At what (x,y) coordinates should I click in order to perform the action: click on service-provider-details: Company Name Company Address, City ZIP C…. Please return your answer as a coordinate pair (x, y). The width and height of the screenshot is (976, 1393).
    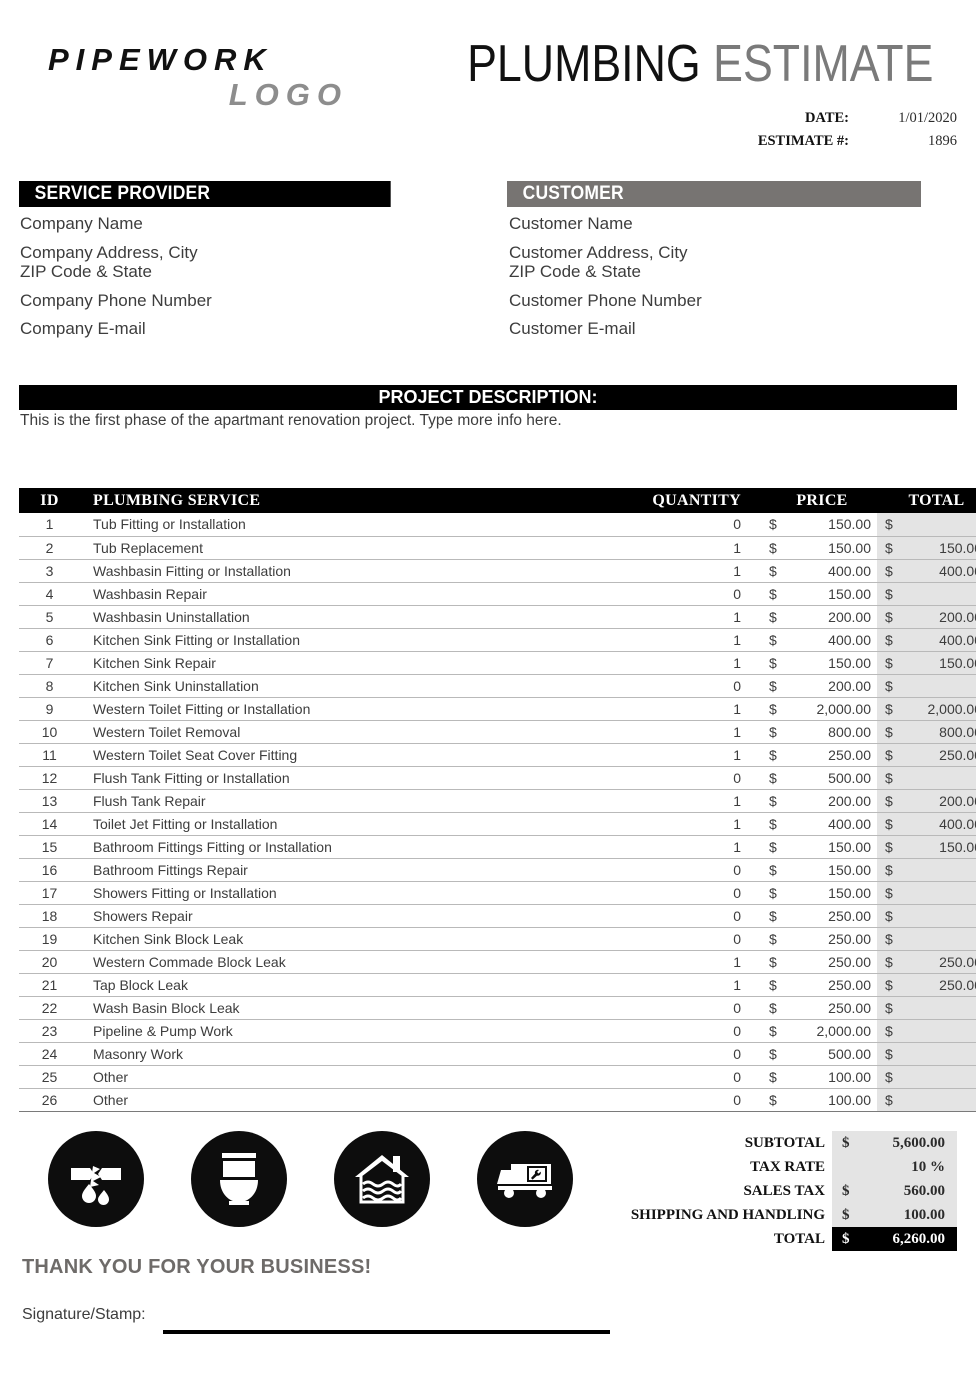
    Looking at the image, I should click on (255, 282).